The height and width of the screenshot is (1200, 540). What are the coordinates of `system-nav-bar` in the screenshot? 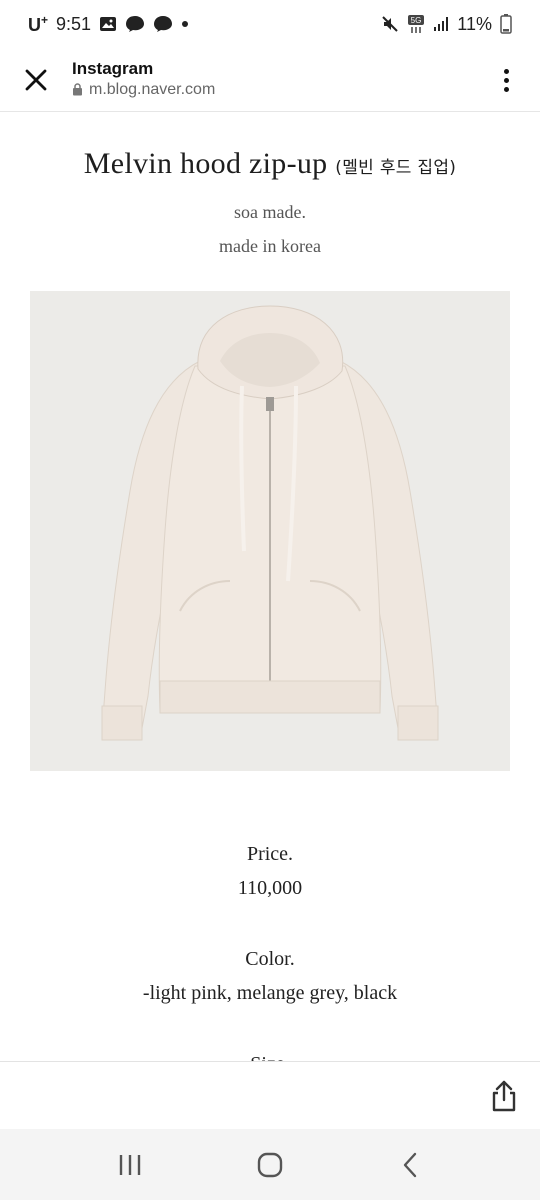 It's located at (270, 1164).